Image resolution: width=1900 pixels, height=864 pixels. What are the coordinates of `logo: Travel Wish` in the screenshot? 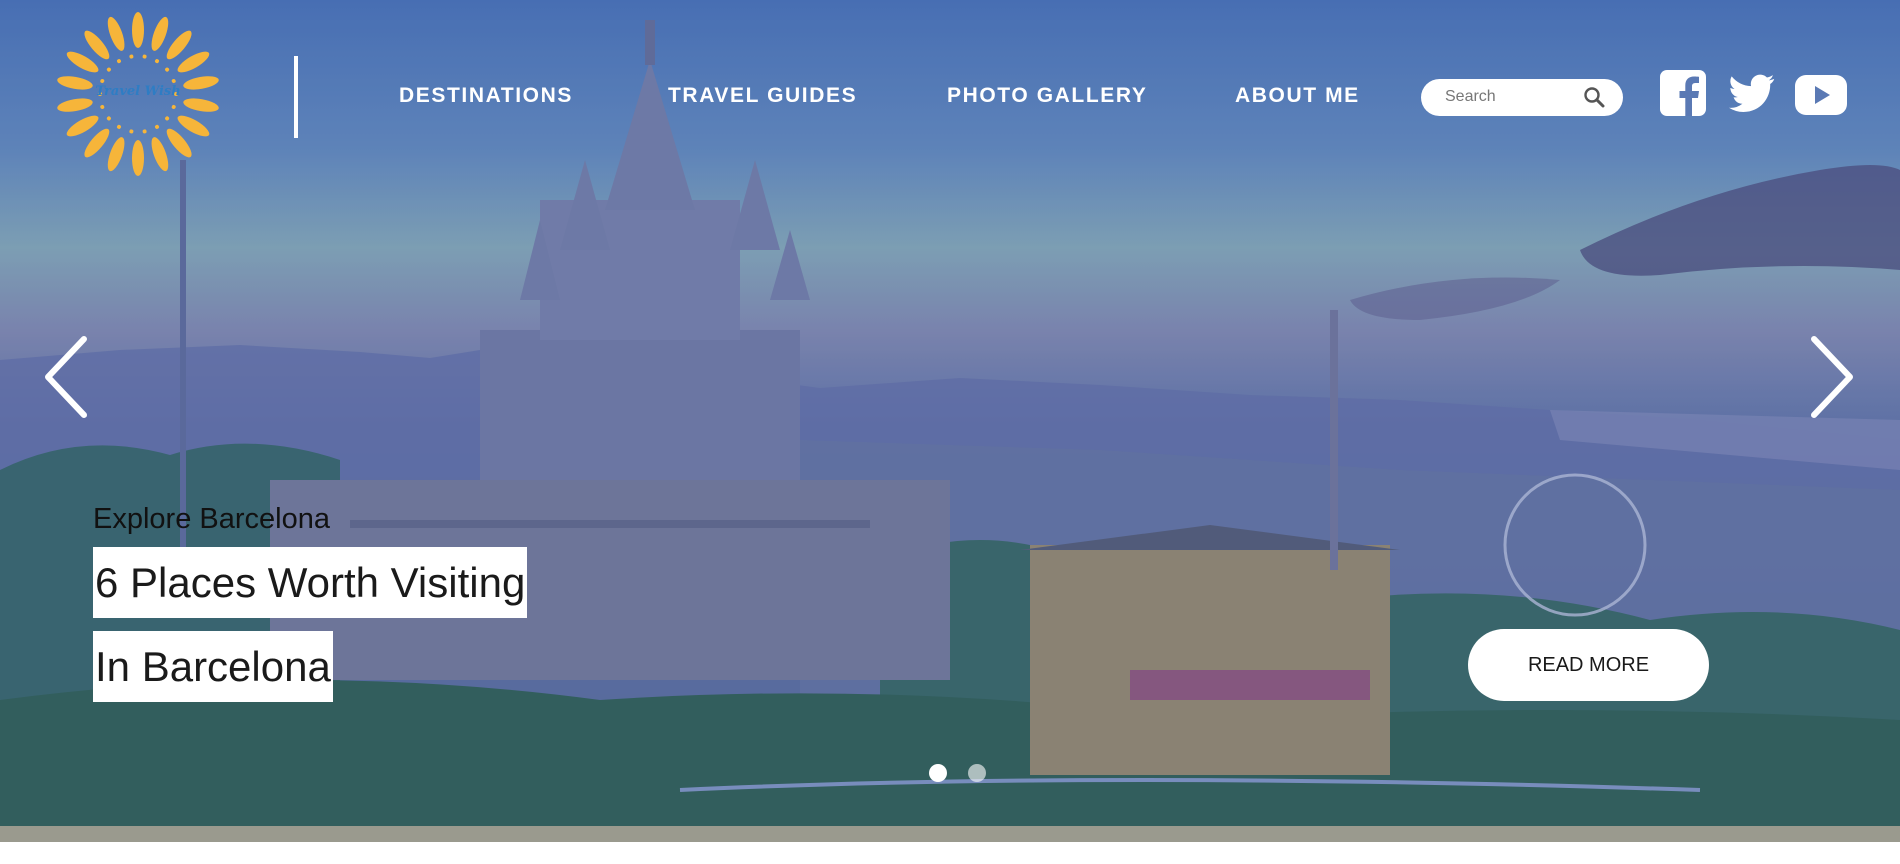 It's located at (138, 94).